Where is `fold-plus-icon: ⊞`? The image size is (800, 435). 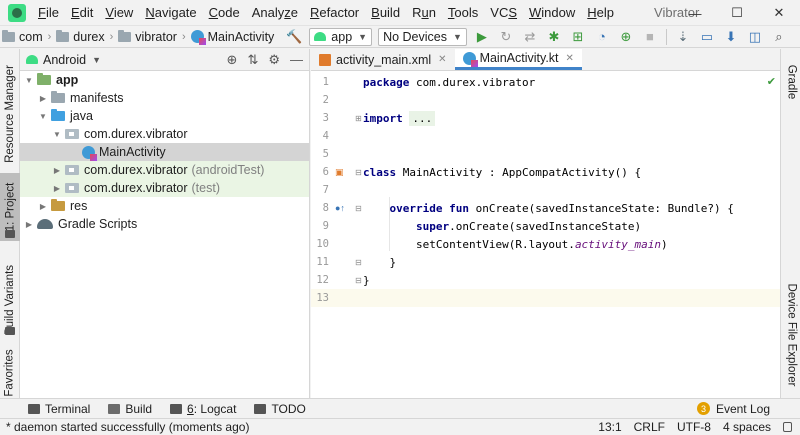
fold-plus-icon: ⊞ is located at coordinates (358, 118).